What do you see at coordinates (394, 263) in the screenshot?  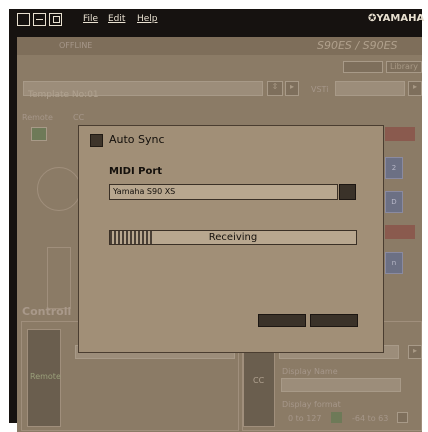 I see `blue-button-3: n` at bounding box center [394, 263].